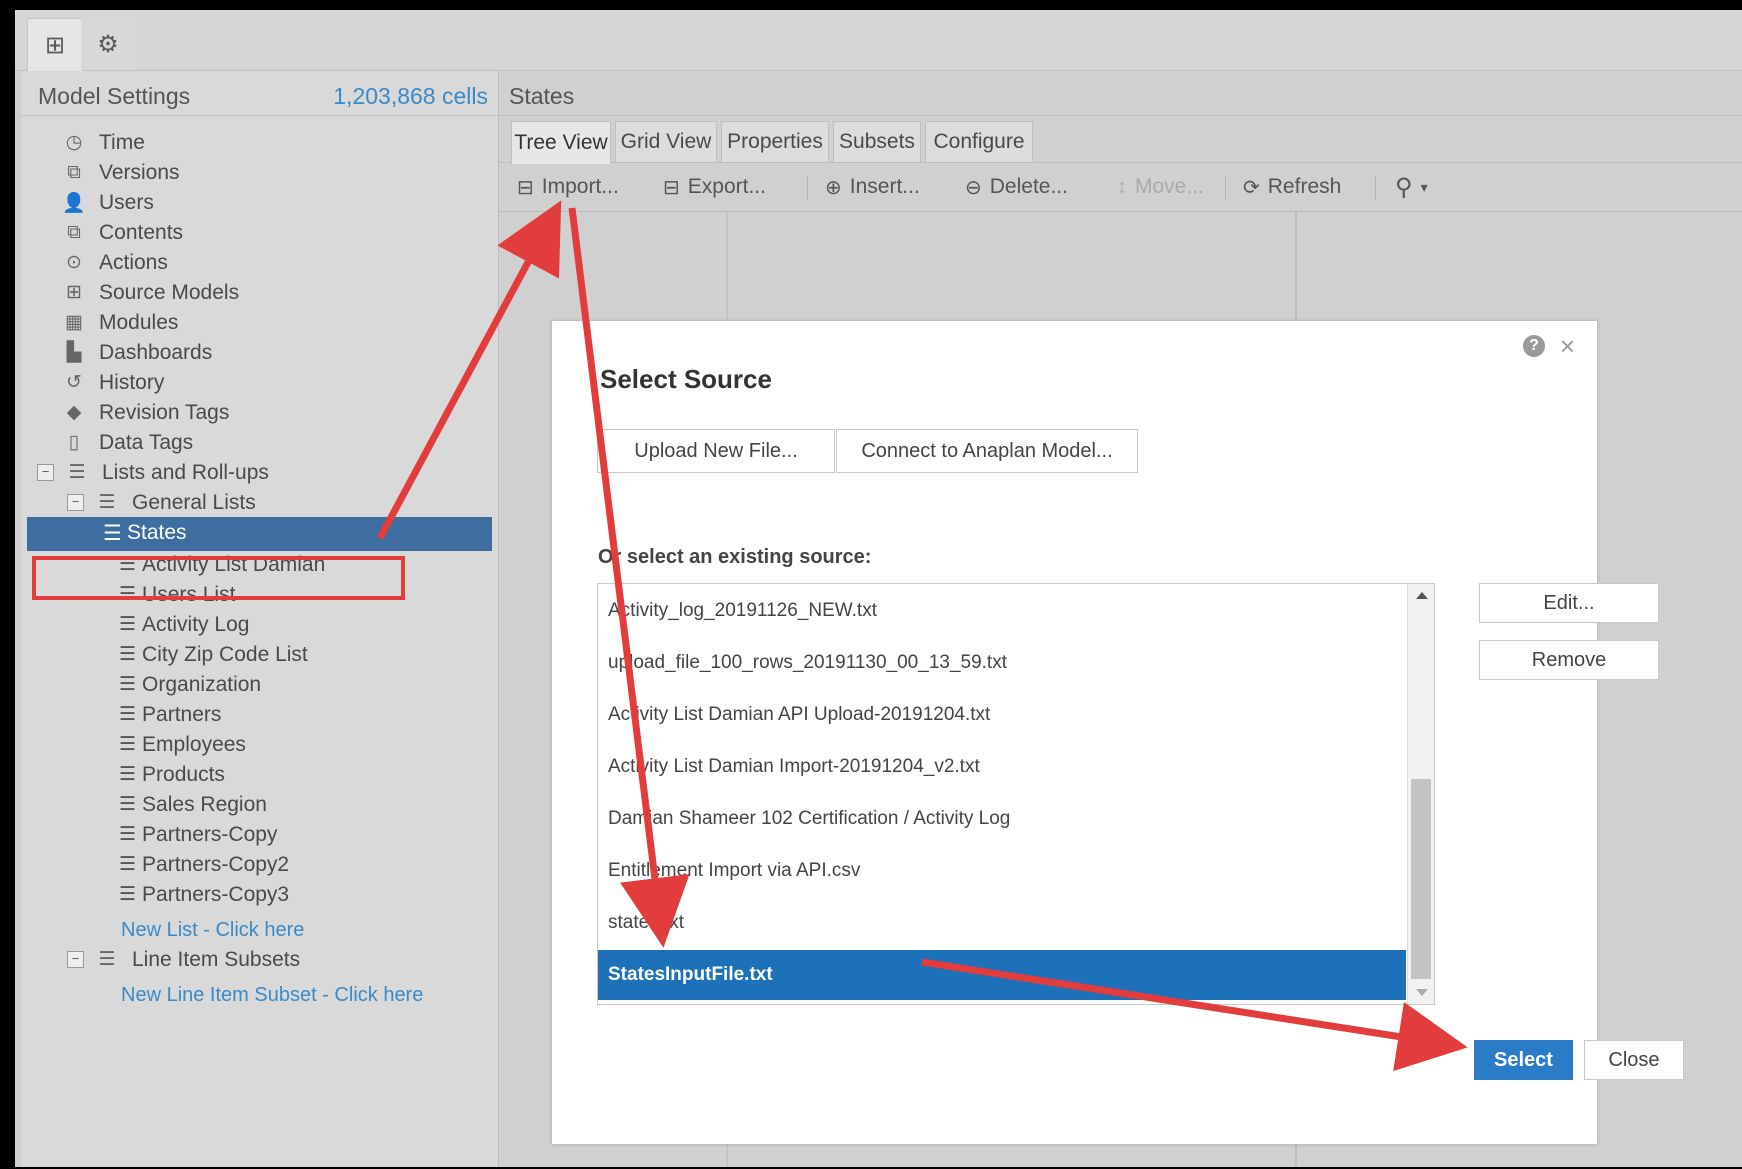 This screenshot has width=1742, height=1169. Describe the element at coordinates (671, 187) in the screenshot. I see `export-icon: ⊟` at that location.